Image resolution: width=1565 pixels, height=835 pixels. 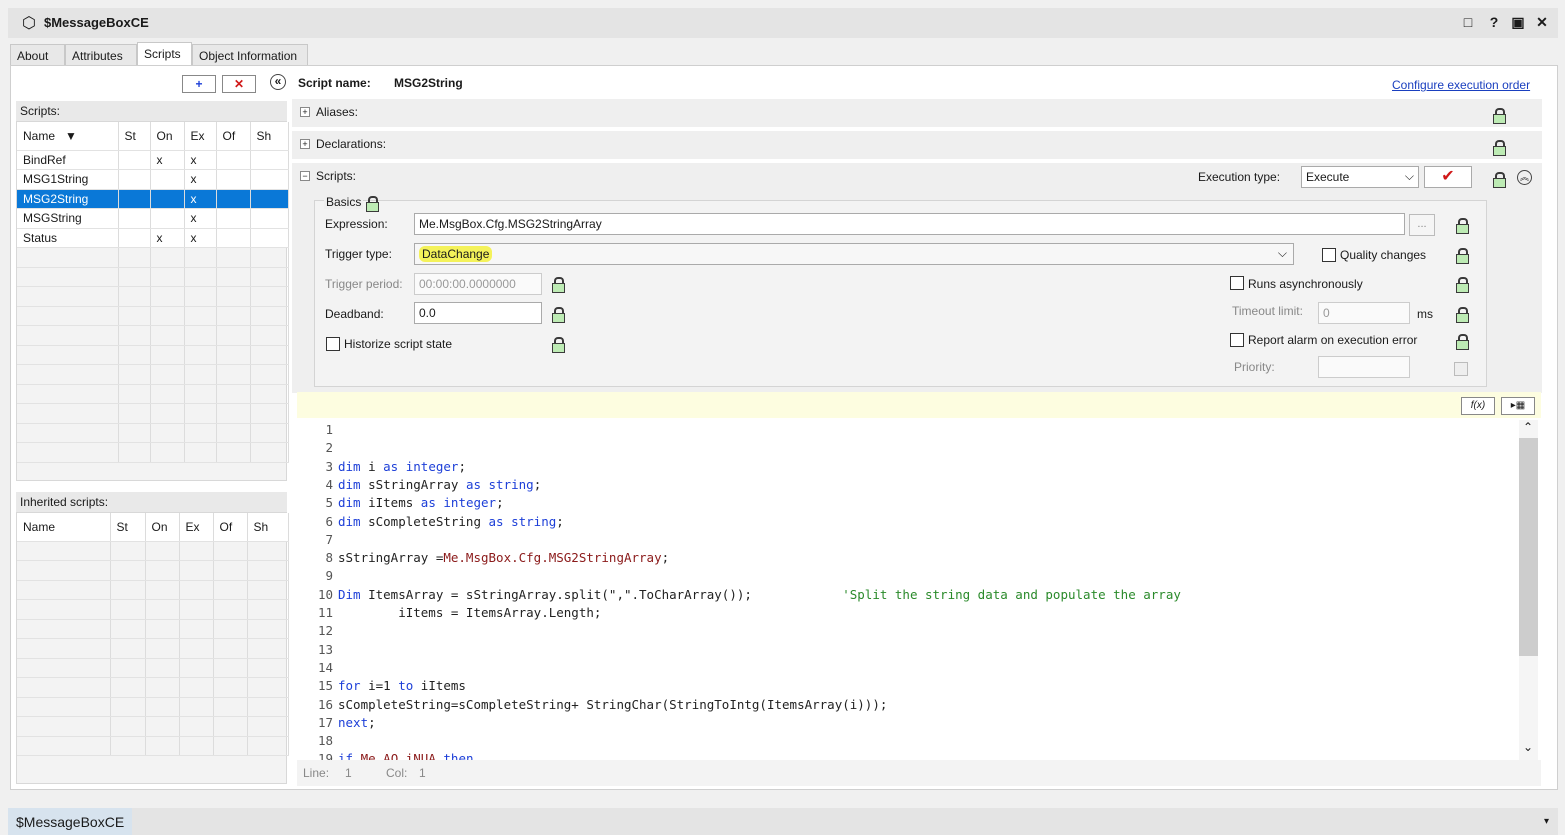 What do you see at coordinates (167, 136) in the screenshot?
I see `column-header-on: On` at bounding box center [167, 136].